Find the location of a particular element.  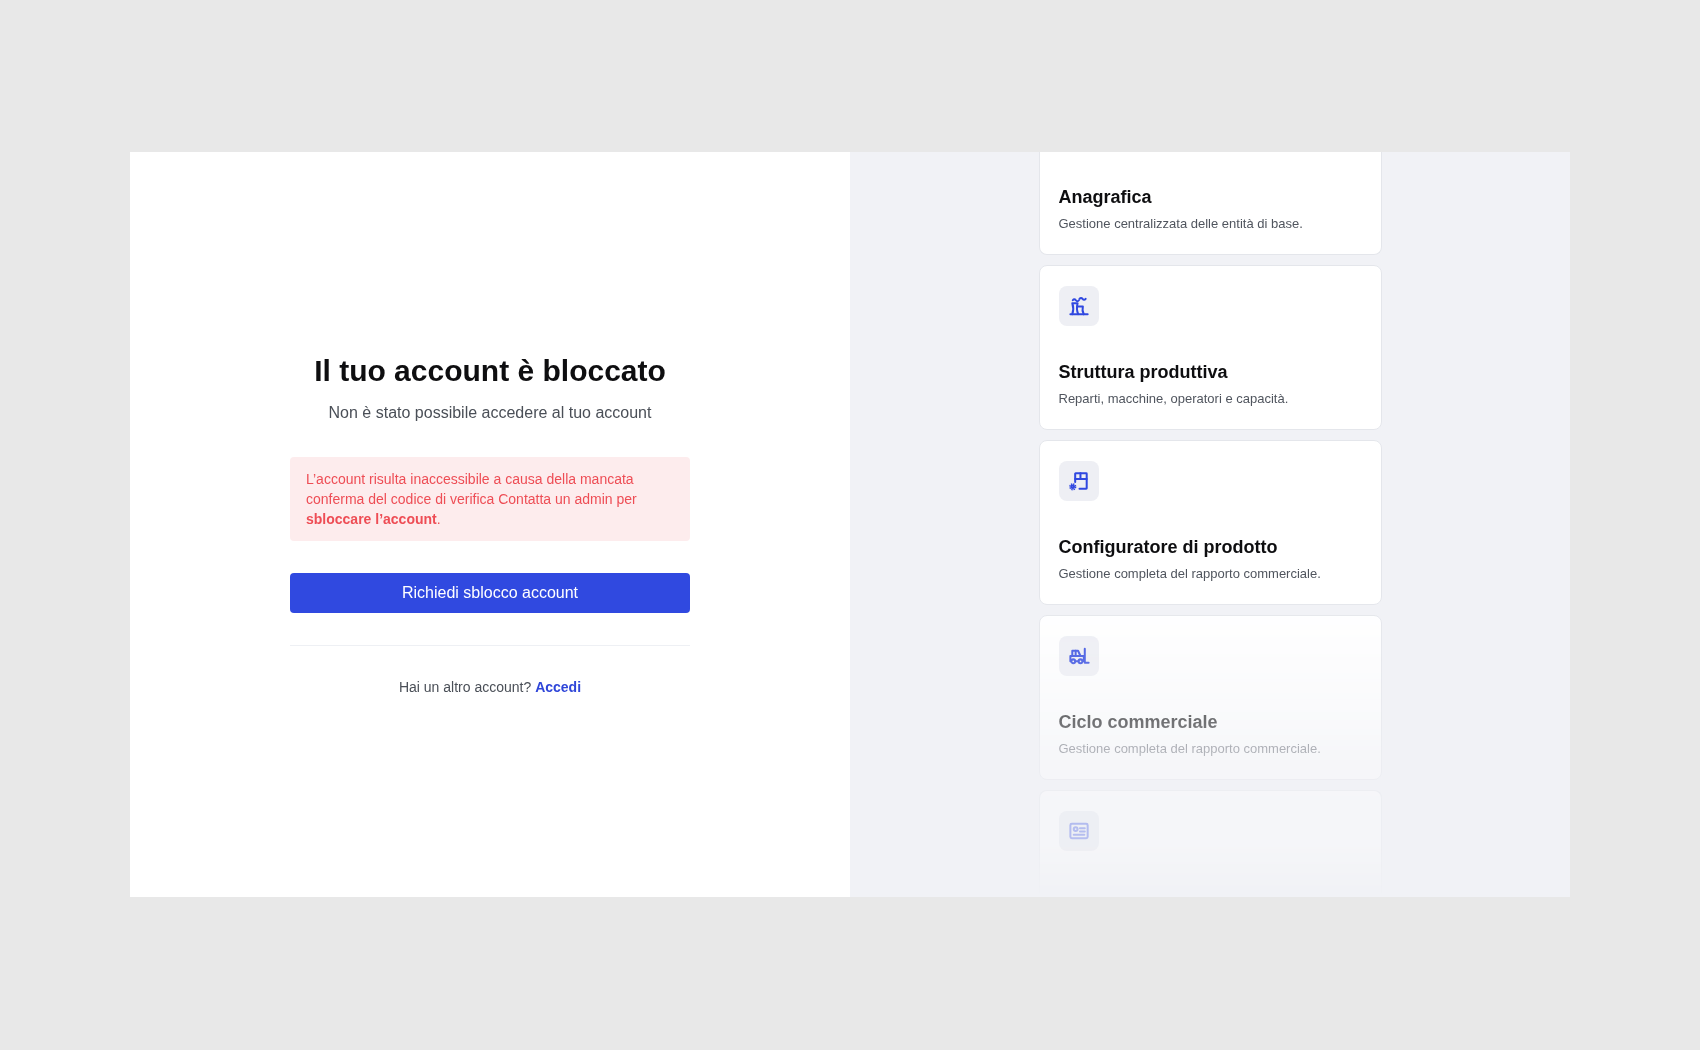

login-link: Accedi is located at coordinates (558, 686).